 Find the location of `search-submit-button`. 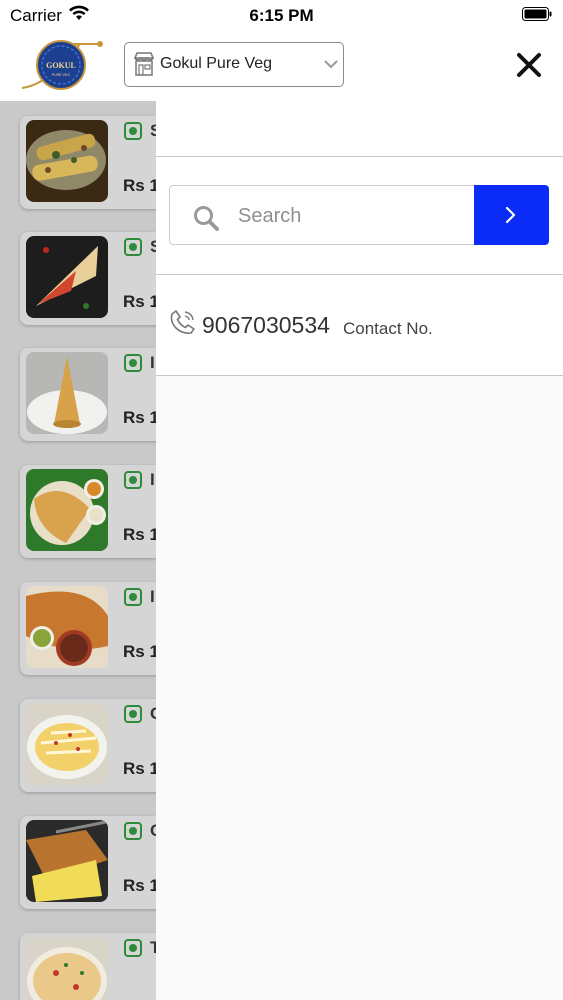

search-submit-button is located at coordinates (511, 215).